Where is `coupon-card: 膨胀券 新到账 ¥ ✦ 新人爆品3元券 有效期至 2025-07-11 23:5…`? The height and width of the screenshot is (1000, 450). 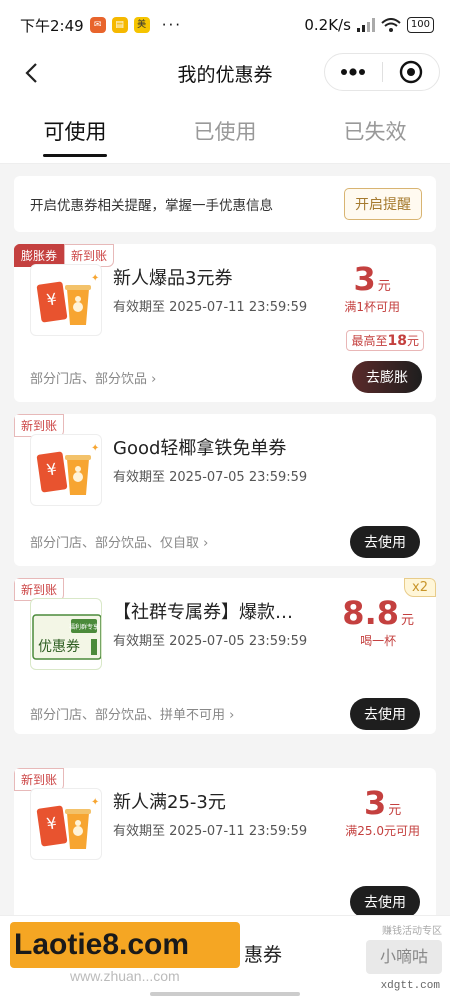 coupon-card: 膨胀券 新到账 ¥ ✦ 新人爆品3元券 有效期至 2025-07-11 23:5… is located at coordinates (225, 323).